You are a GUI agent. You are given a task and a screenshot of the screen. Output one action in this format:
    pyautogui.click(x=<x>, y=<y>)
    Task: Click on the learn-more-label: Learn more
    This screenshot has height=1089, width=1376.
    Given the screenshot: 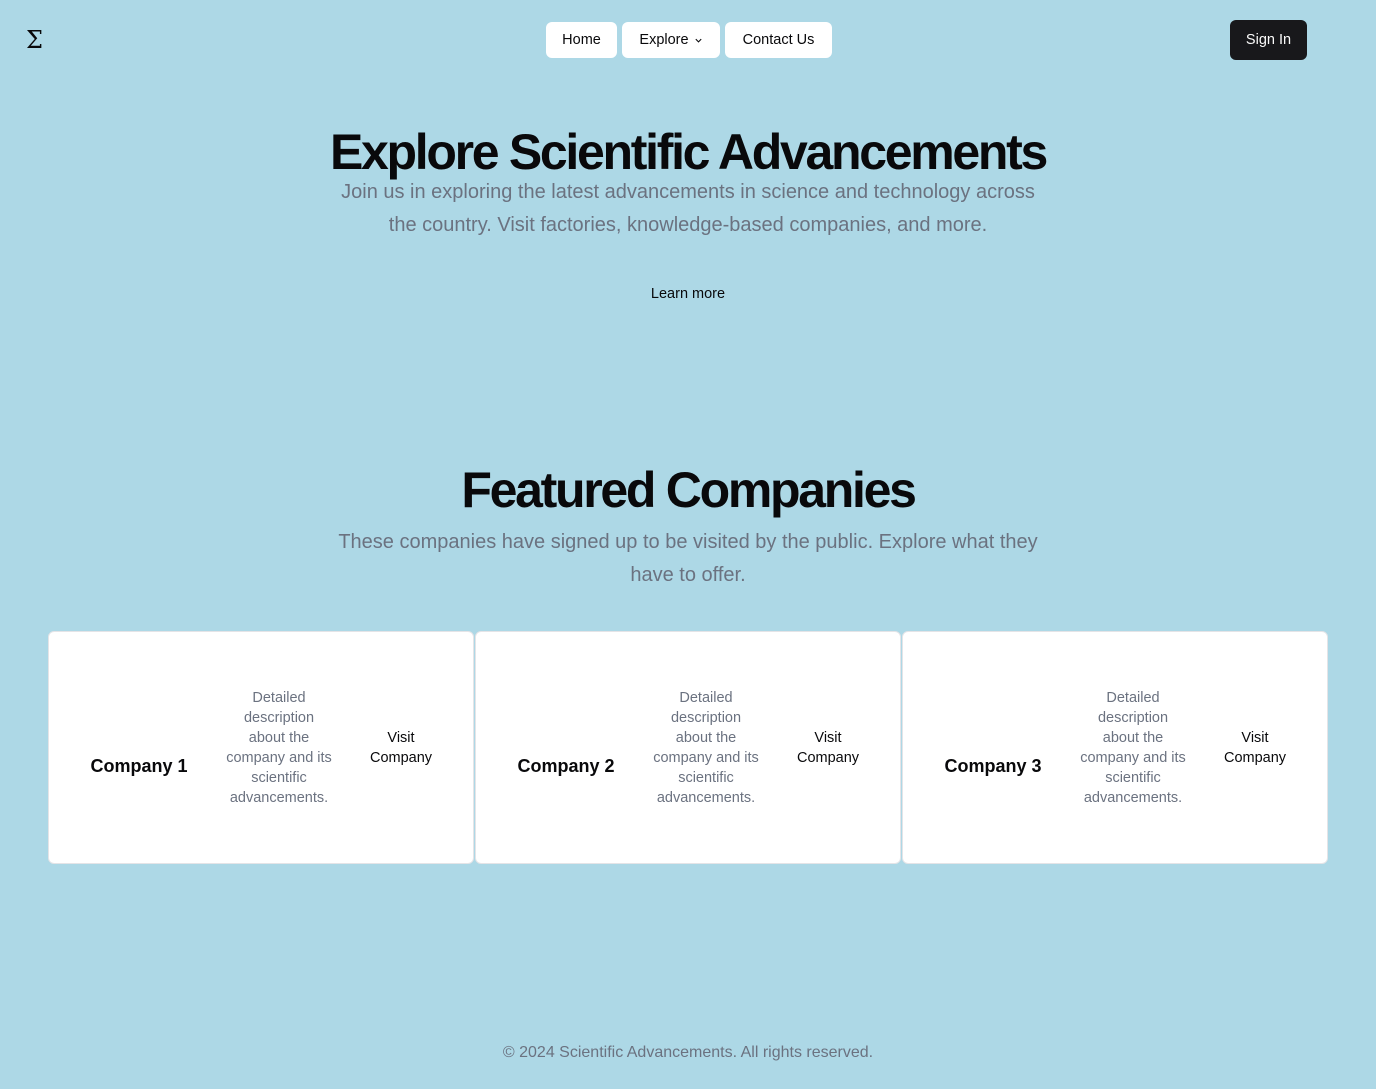 What is the action you would take?
    pyautogui.click(x=688, y=294)
    